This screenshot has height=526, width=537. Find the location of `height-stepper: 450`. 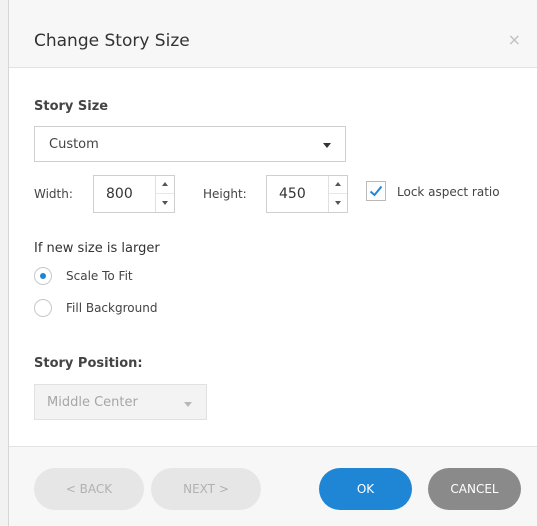

height-stepper: 450 is located at coordinates (307, 194).